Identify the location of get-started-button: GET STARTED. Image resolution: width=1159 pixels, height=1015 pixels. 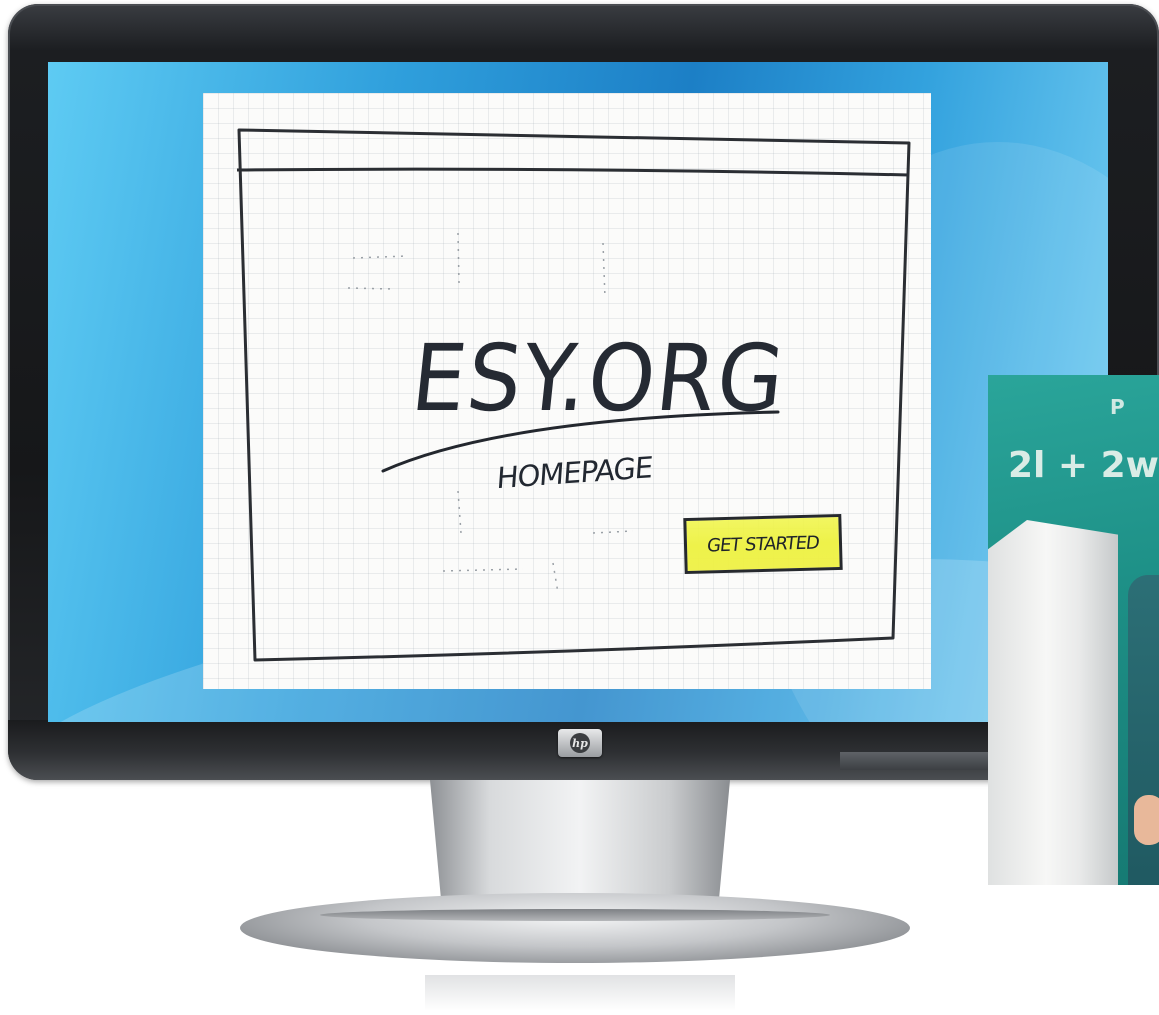
(763, 544).